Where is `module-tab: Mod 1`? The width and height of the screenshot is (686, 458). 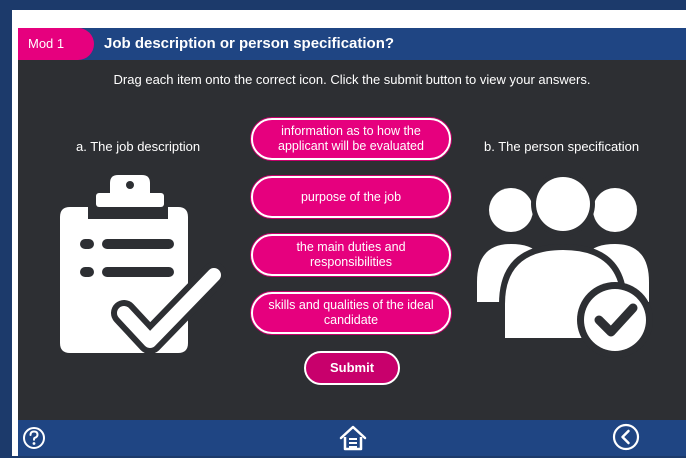 module-tab: Mod 1 is located at coordinates (56, 44).